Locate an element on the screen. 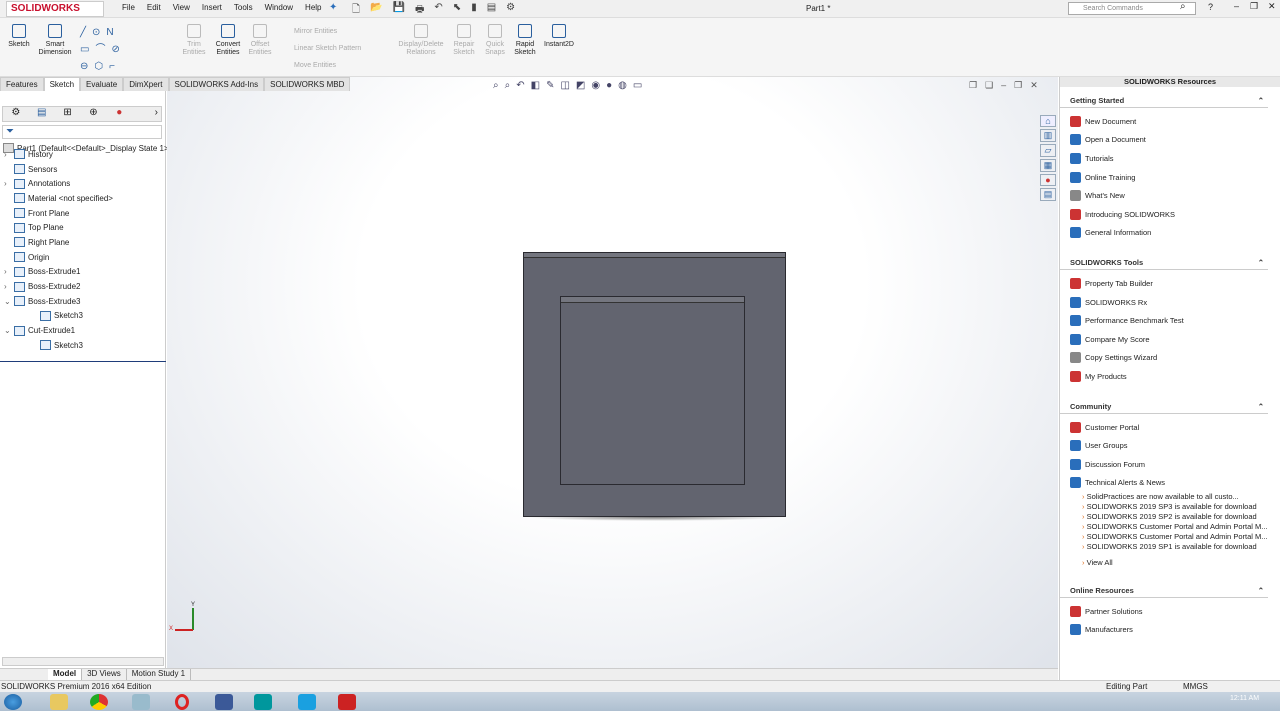 Image resolution: width=1280 pixels, height=711 pixels. dynamic-annotation-icon: ✎ is located at coordinates (550, 85).